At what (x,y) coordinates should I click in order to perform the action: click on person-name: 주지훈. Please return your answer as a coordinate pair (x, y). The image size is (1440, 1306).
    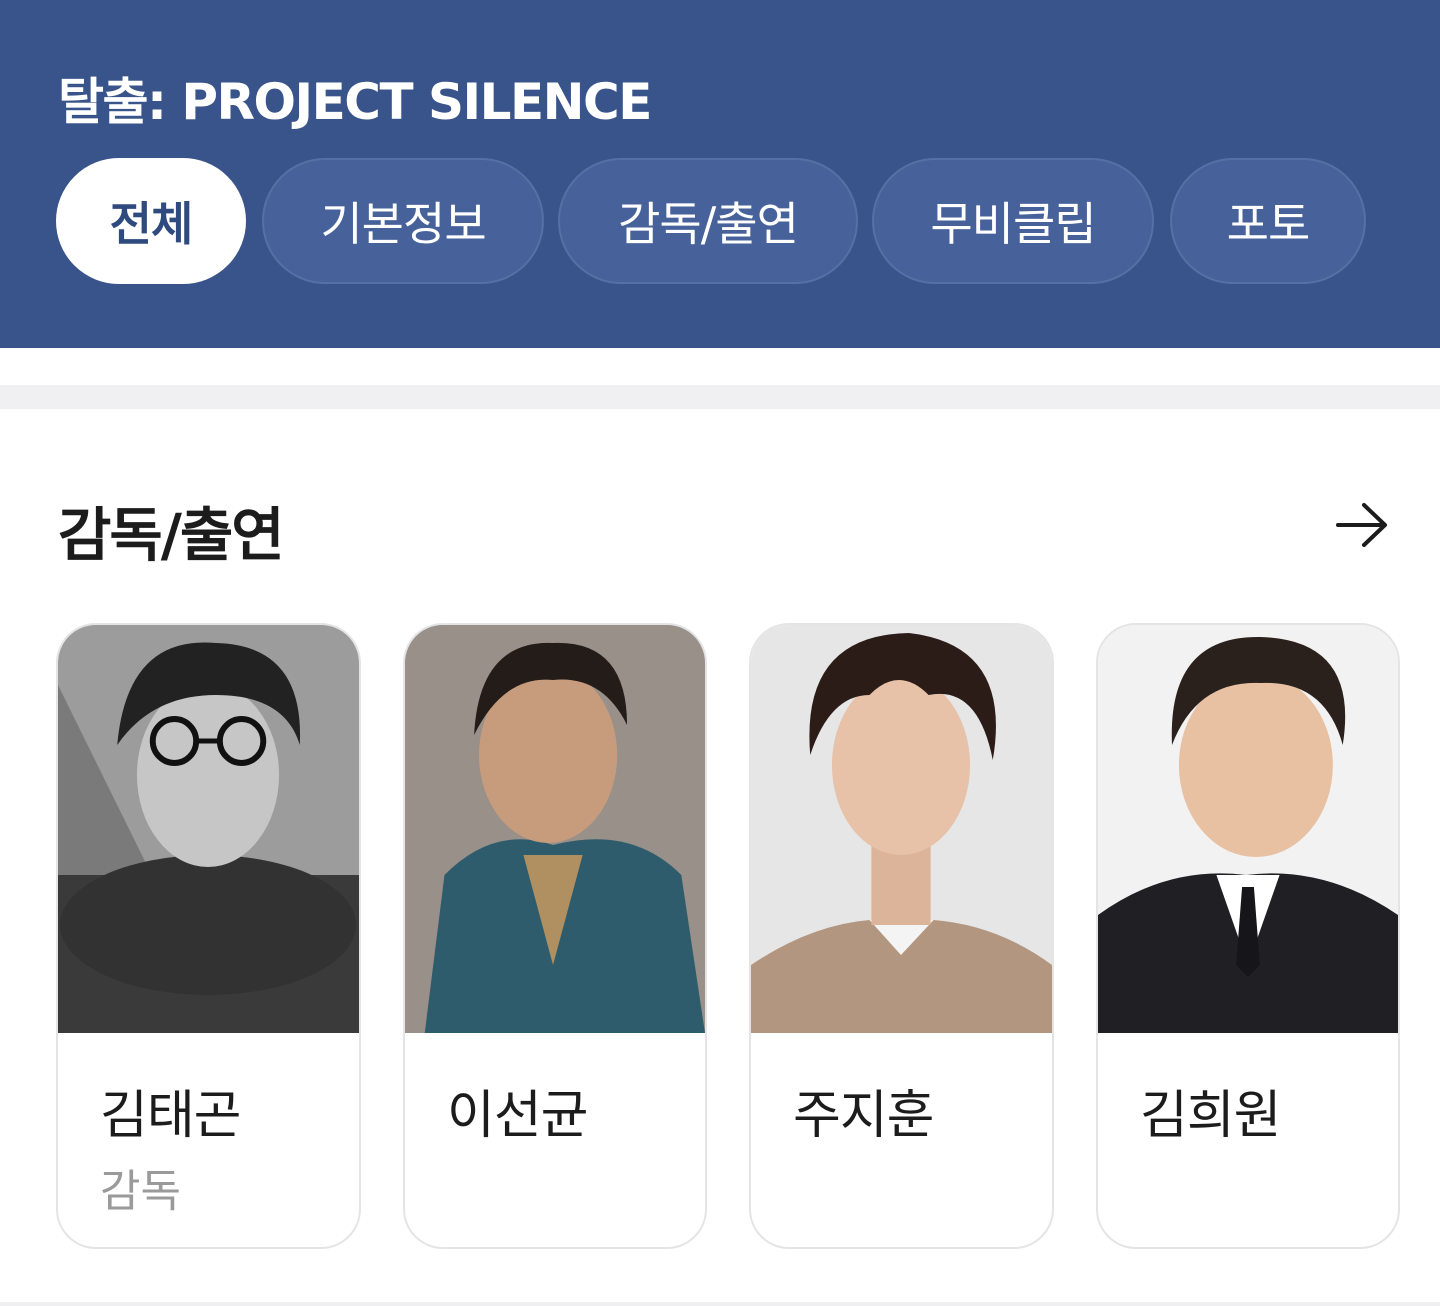
    Looking at the image, I should click on (864, 1116).